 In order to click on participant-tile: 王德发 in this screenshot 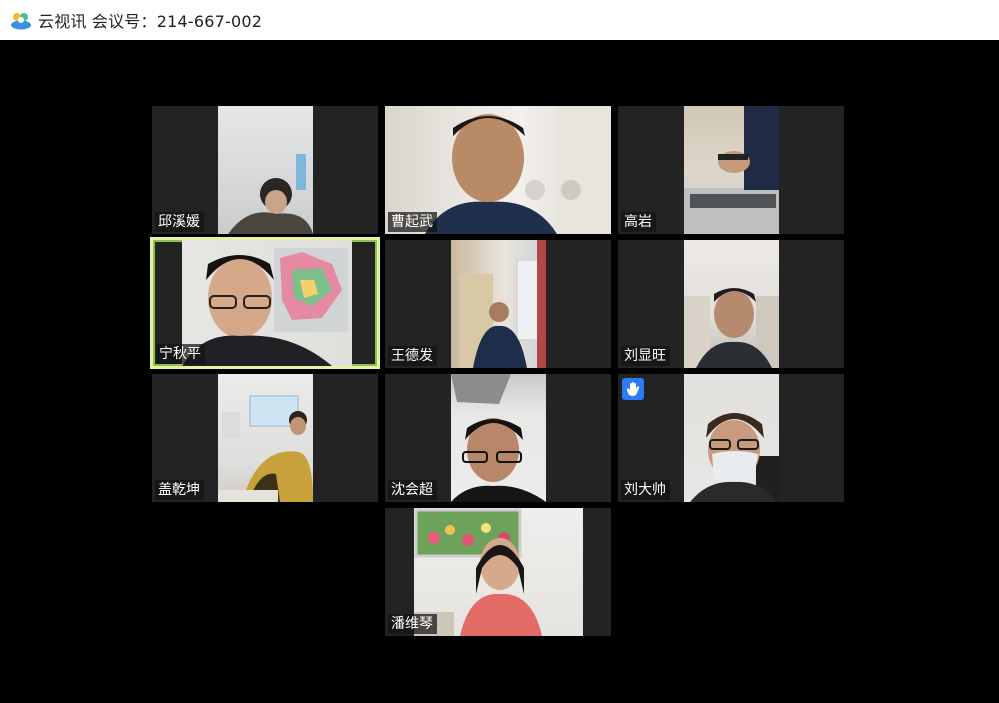, I will do `click(498, 304)`.